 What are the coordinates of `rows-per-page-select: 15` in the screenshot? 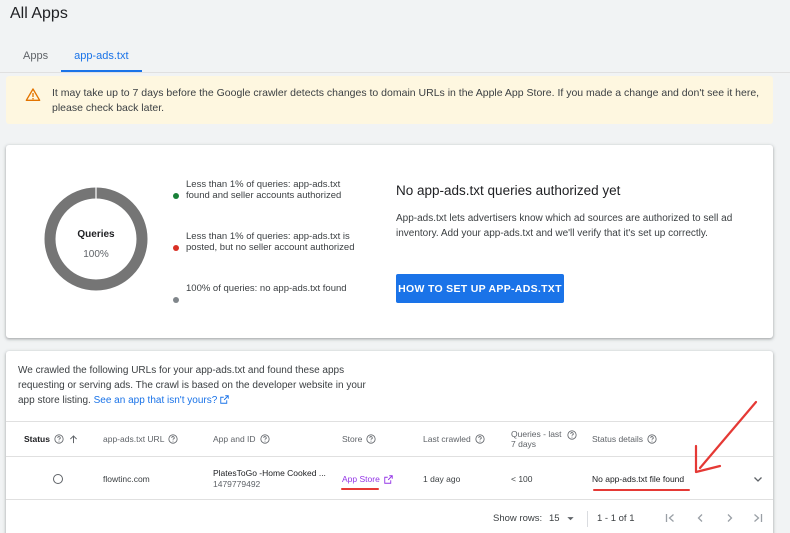 It's located at (562, 518).